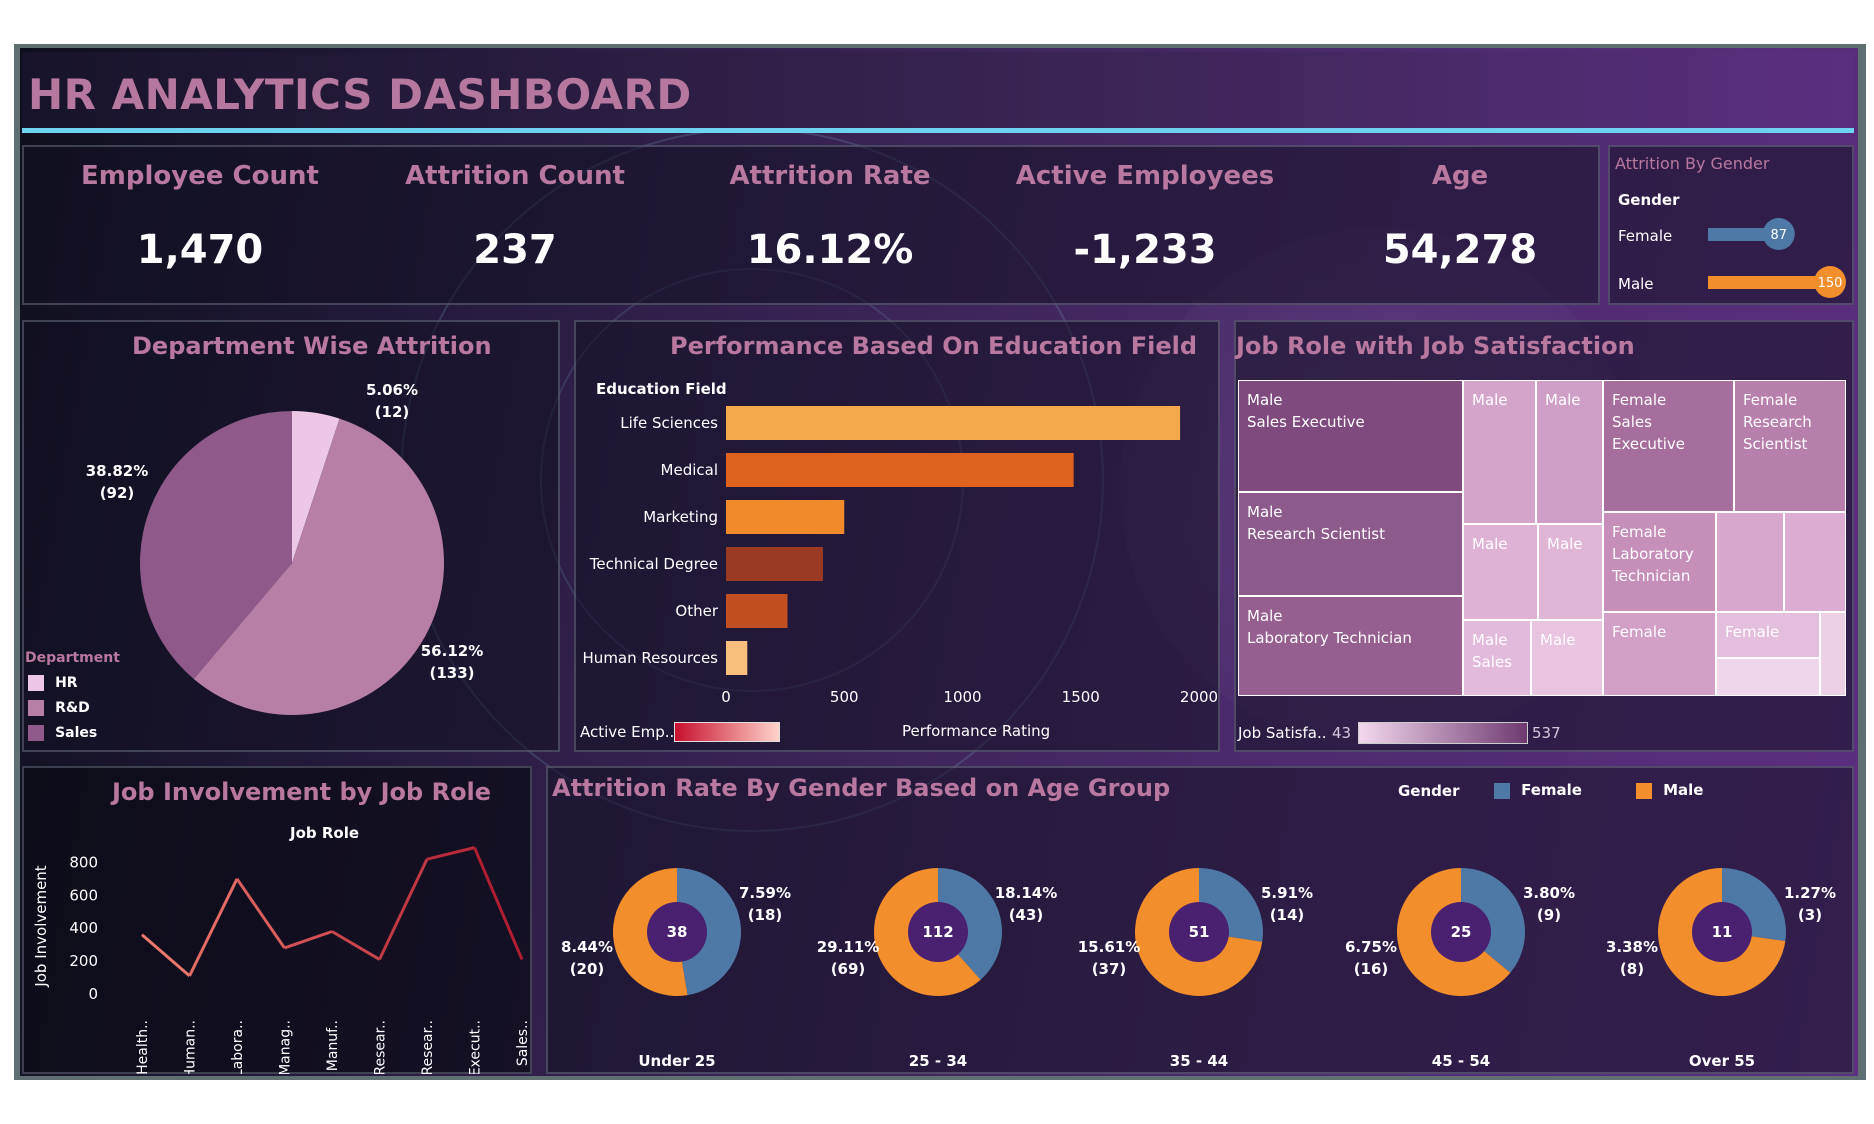 The width and height of the screenshot is (1874, 1124). What do you see at coordinates (1546, 733) in the screenshot?
I see `job-satisfaction-legend-max: 537` at bounding box center [1546, 733].